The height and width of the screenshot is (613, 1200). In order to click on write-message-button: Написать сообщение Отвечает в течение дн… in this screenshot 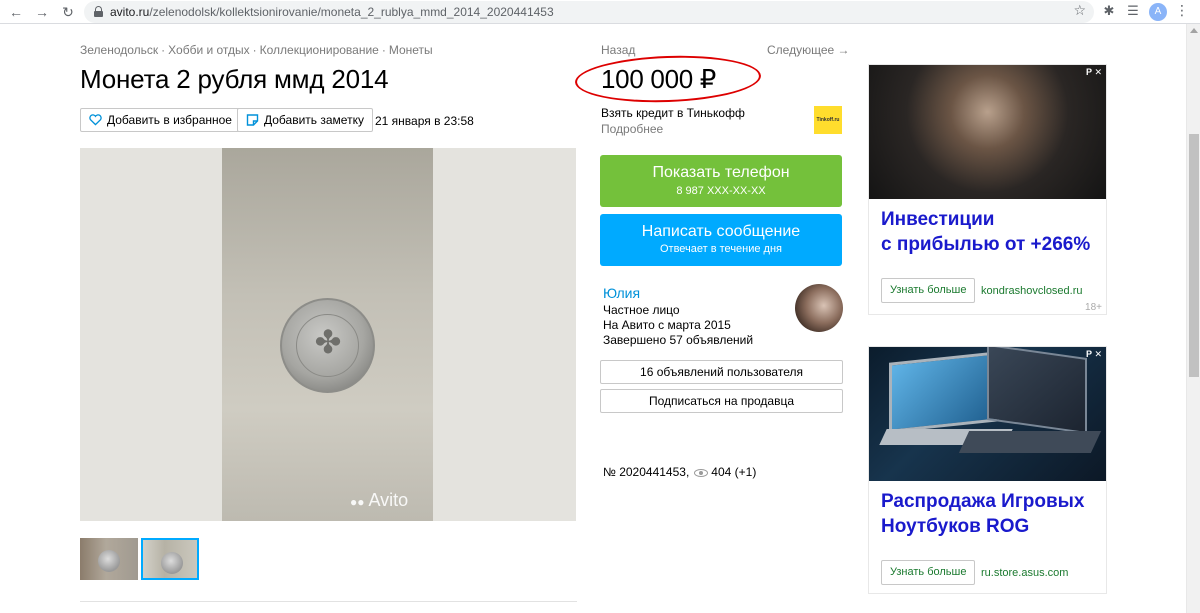, I will do `click(721, 240)`.